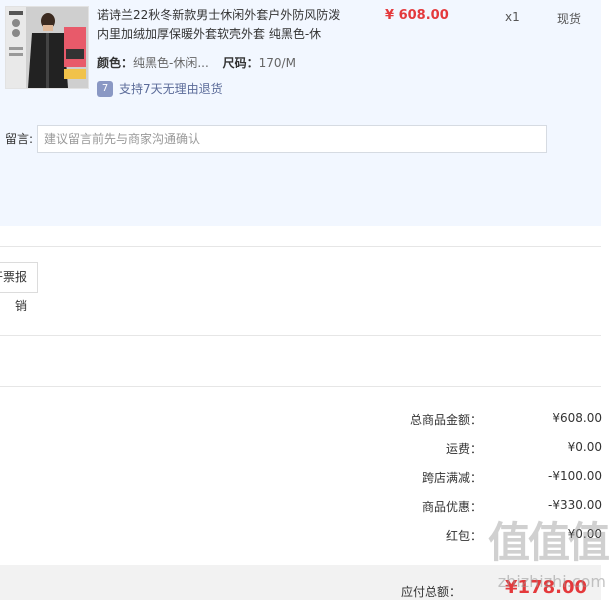 This screenshot has height=600, width=616. I want to click on message-label: 留言:, so click(19, 139).